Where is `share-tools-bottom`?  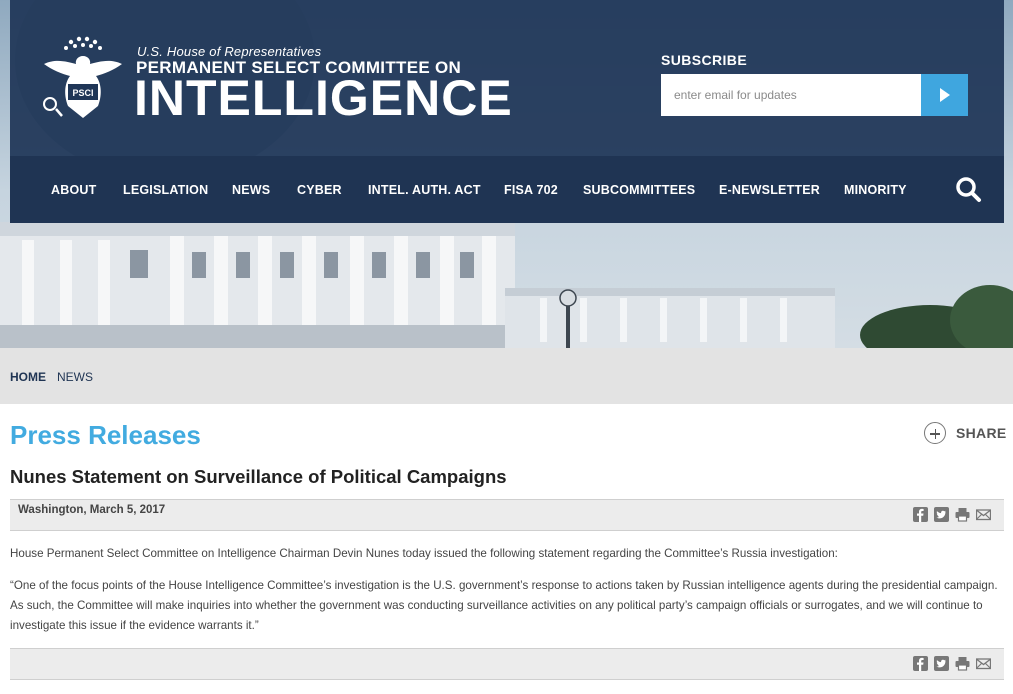 share-tools-bottom is located at coordinates (952, 663).